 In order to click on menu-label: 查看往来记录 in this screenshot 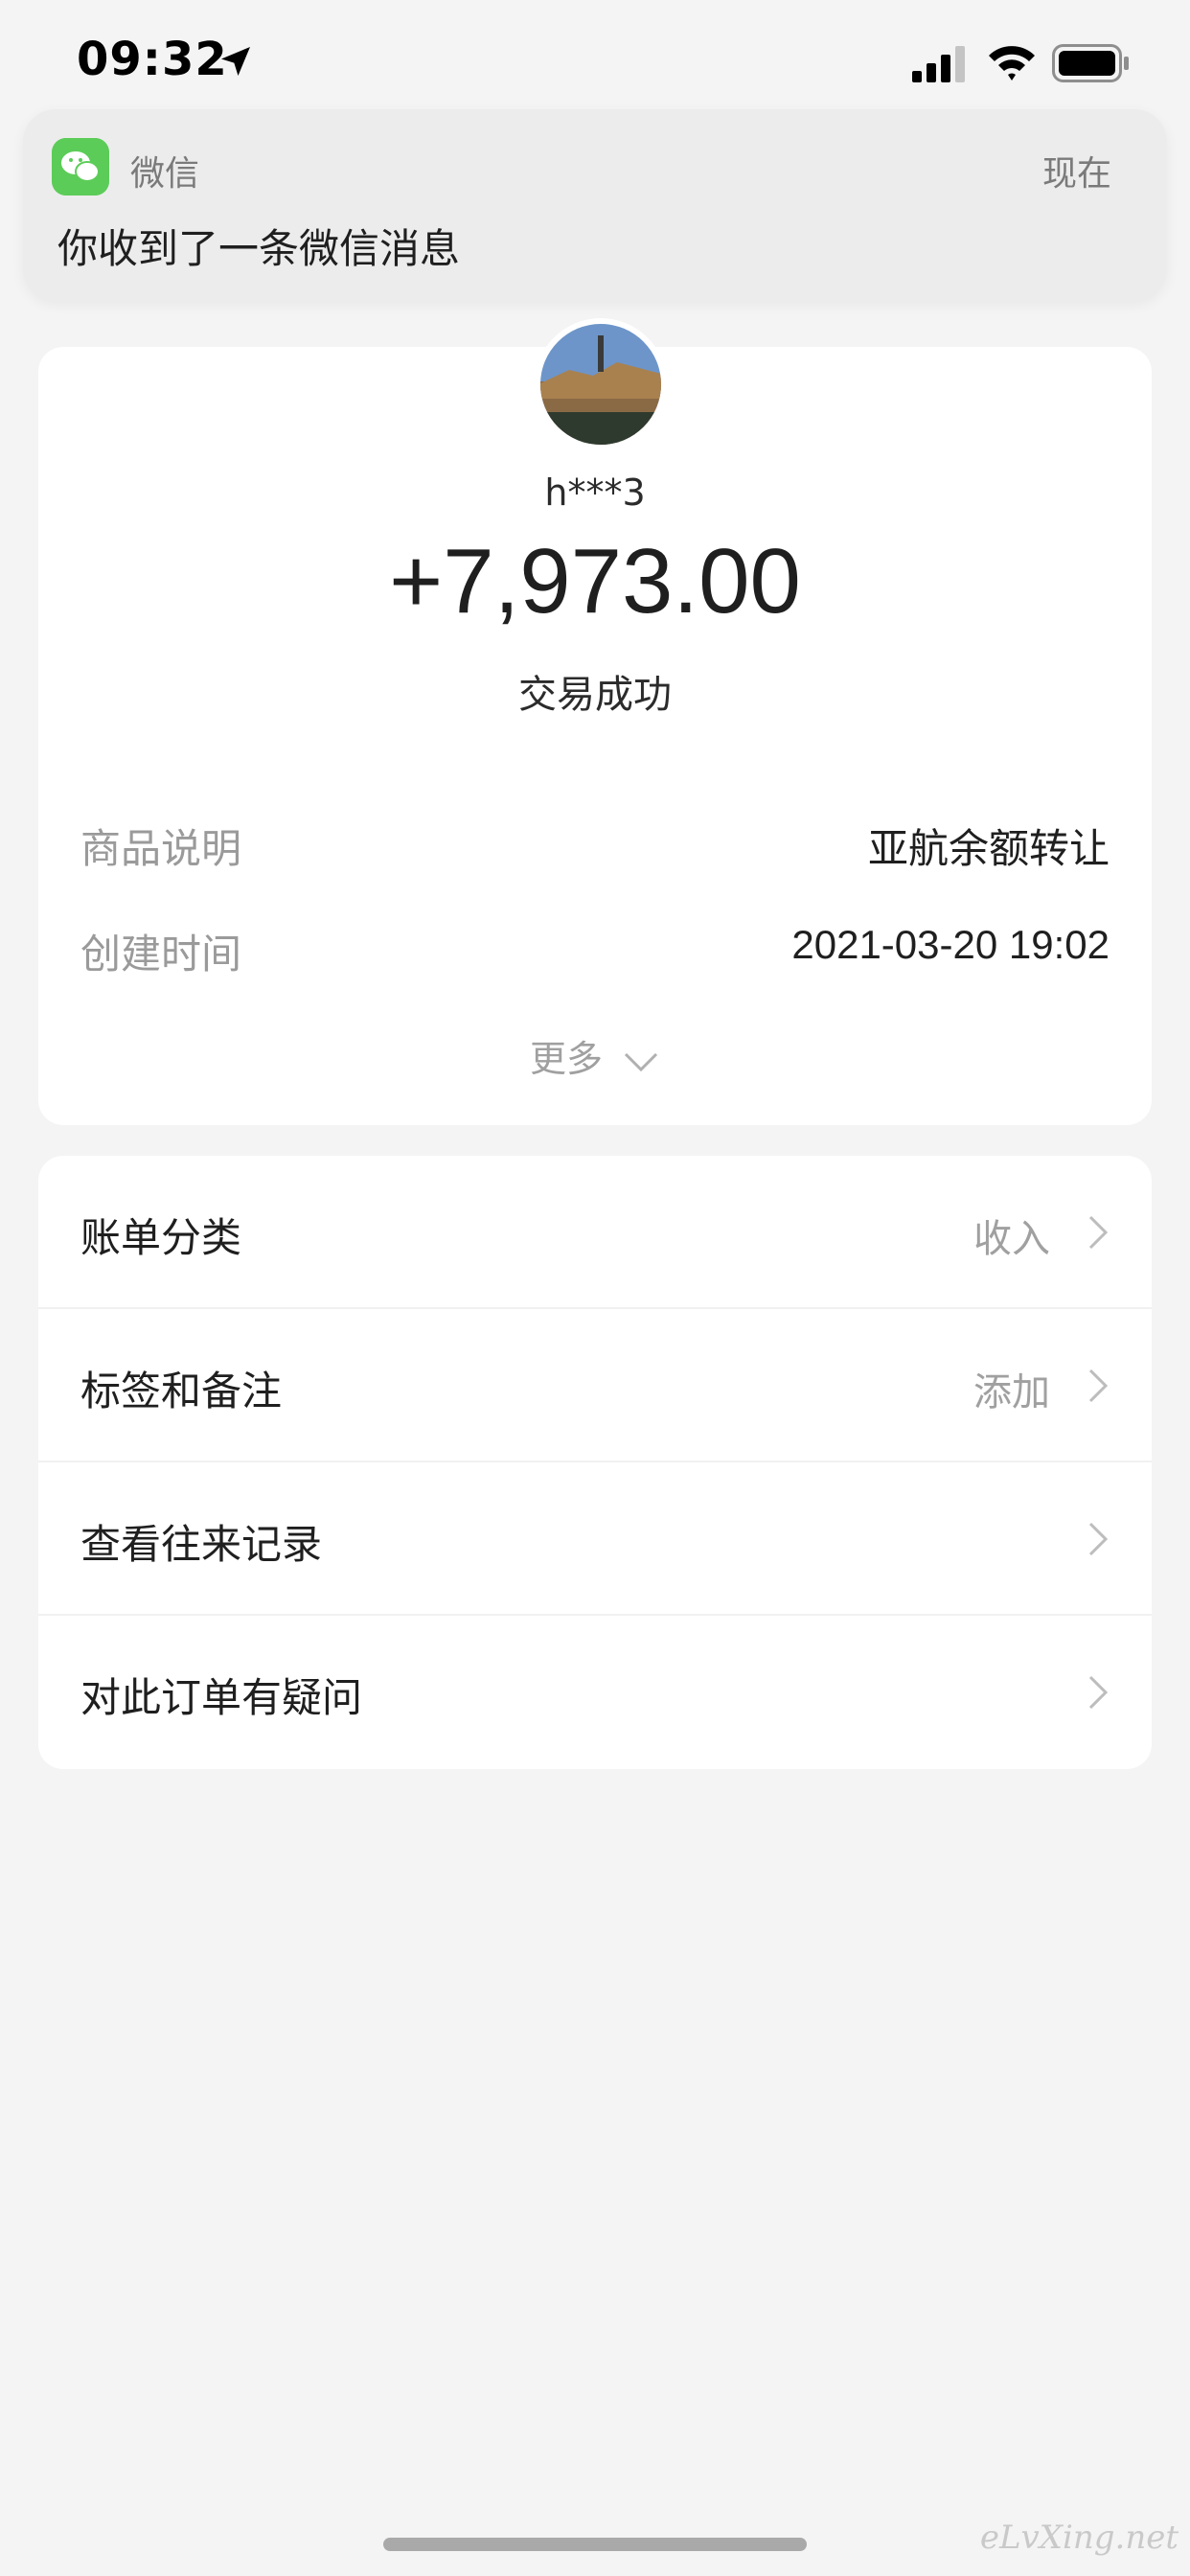, I will do `click(202, 1544)`.